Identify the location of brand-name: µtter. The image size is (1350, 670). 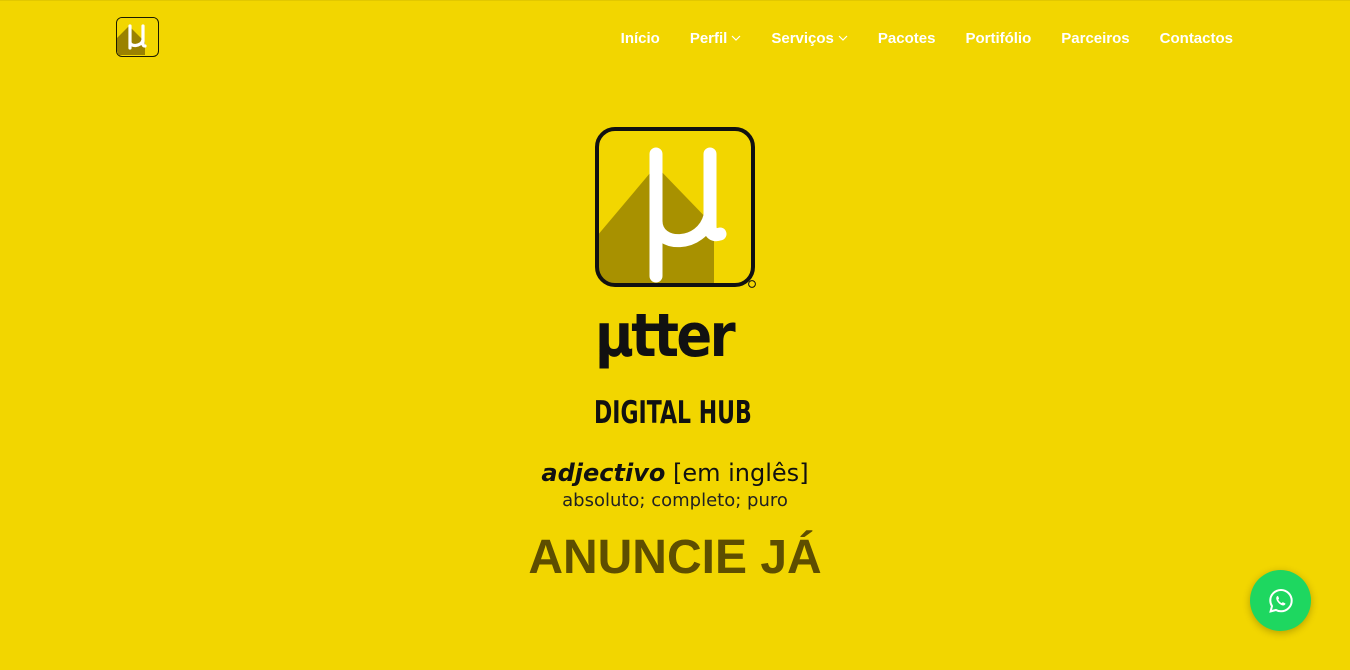
(665, 336).